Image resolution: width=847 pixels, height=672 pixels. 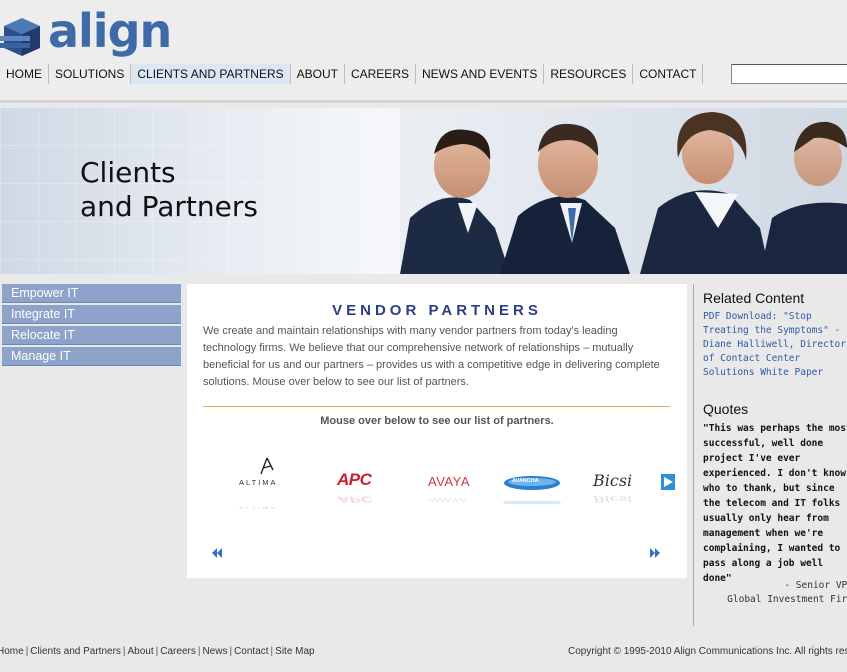 I want to click on nav-clients-and-partners: CLIENTS AND PARTNERS, so click(x=211, y=74).